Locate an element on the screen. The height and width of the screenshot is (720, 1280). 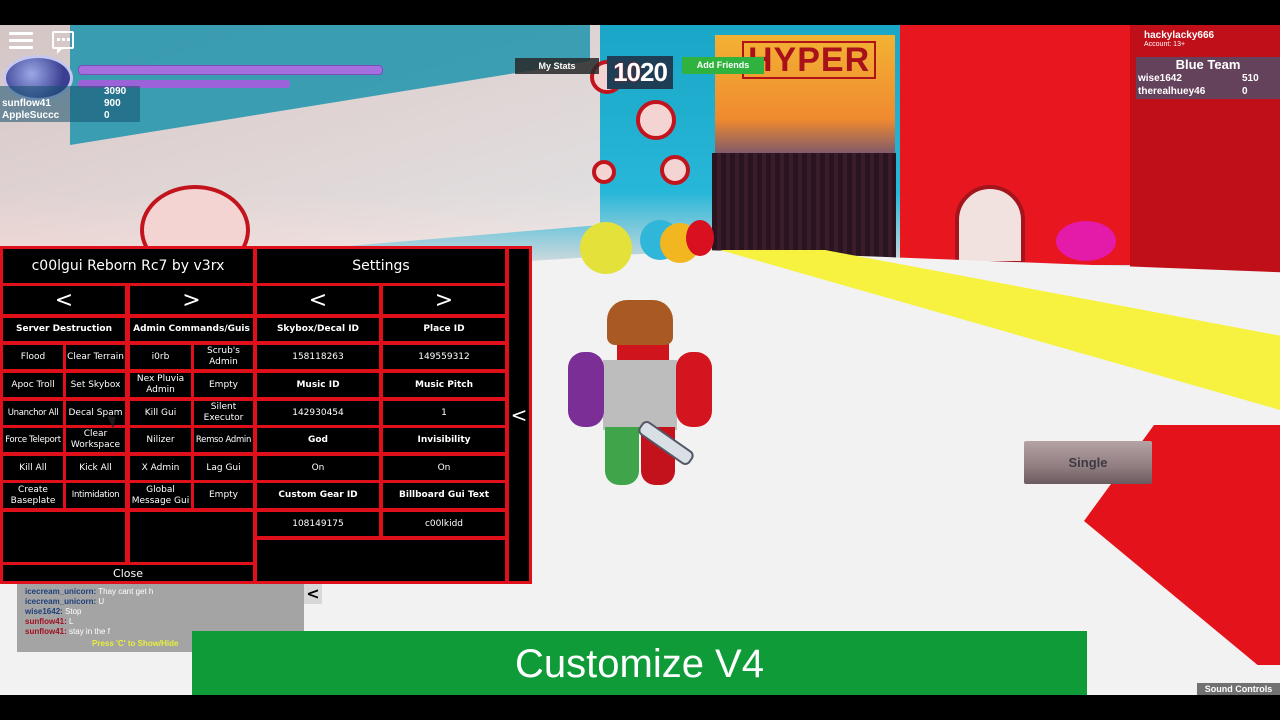
player-avatar is located at coordinates (640, 390).